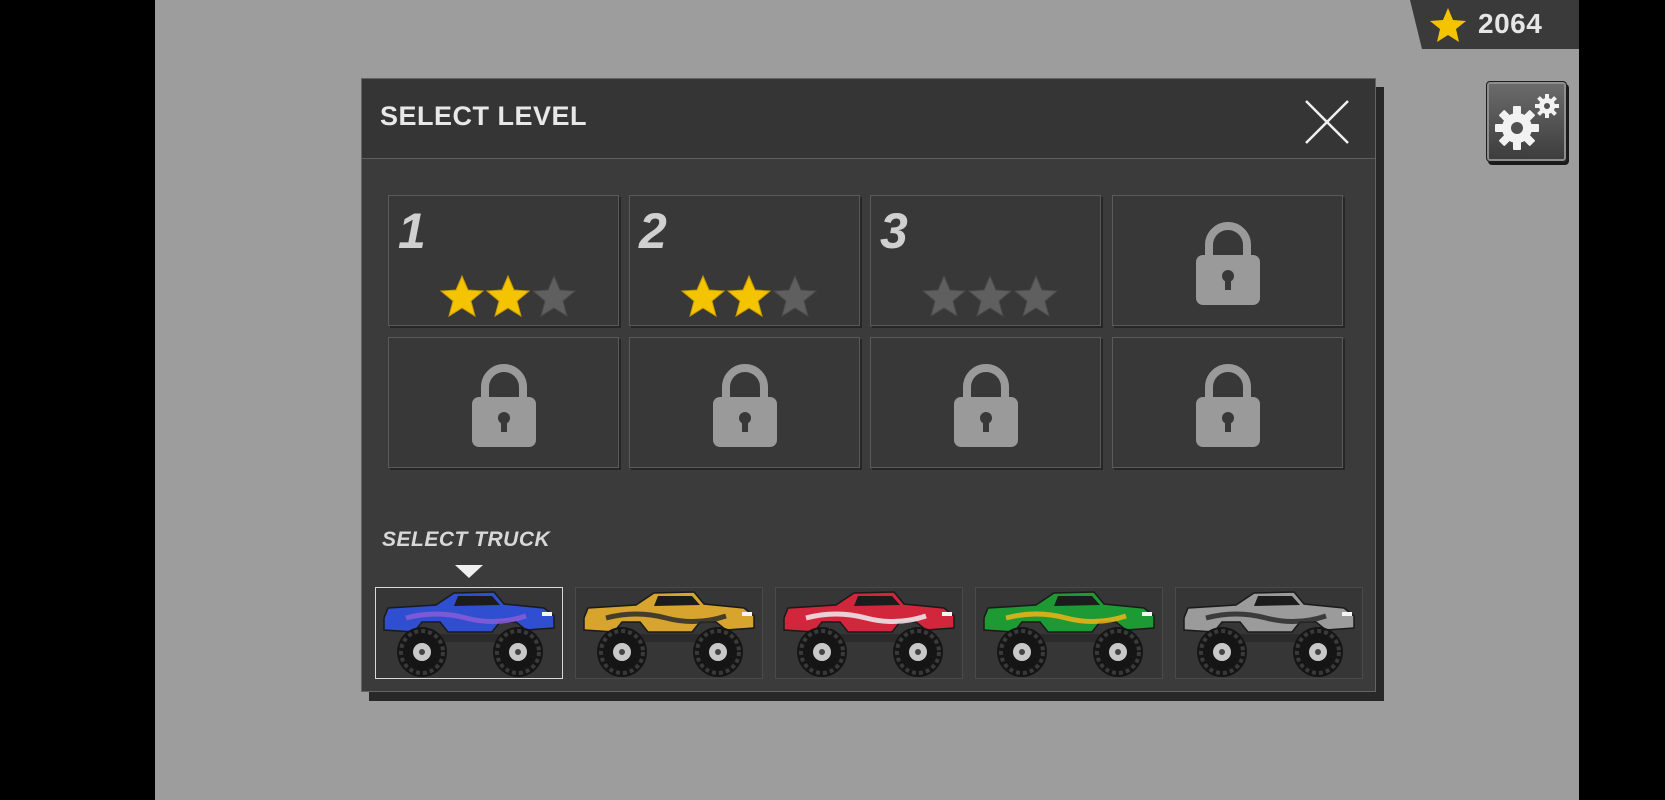  Describe the element at coordinates (744, 260) in the screenshot. I see `level-tile-2: 2` at that location.